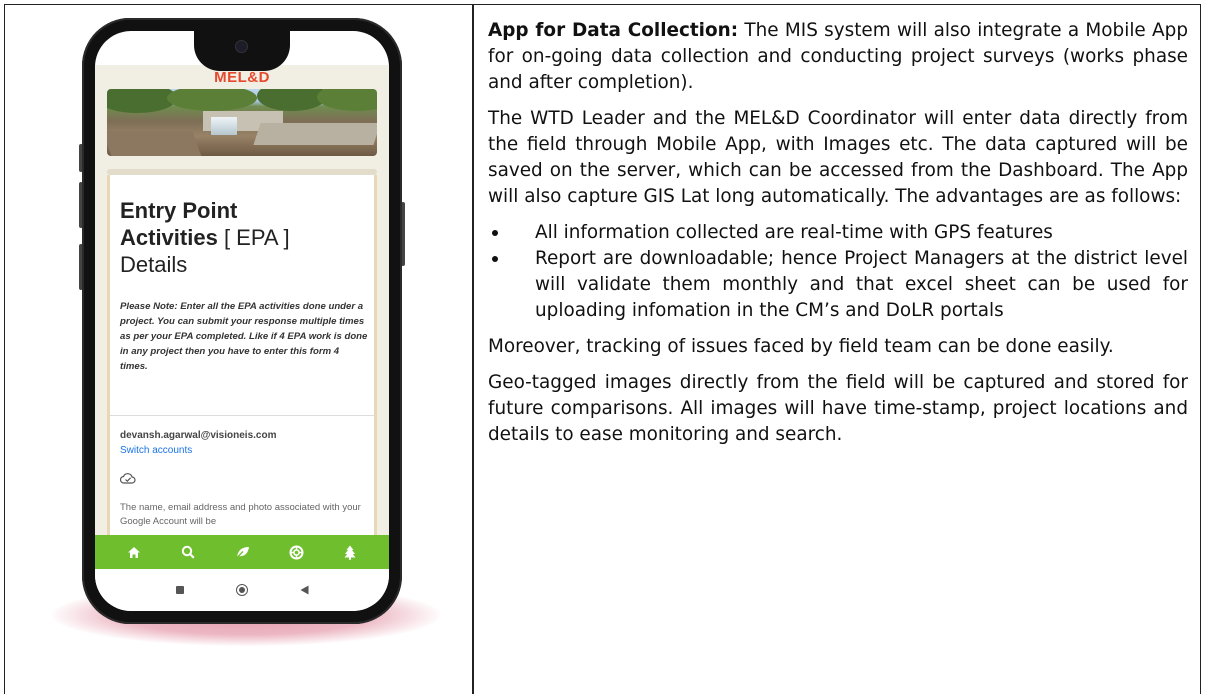 This screenshot has width=1205, height=694. I want to click on recent-apps-icon, so click(179, 590).